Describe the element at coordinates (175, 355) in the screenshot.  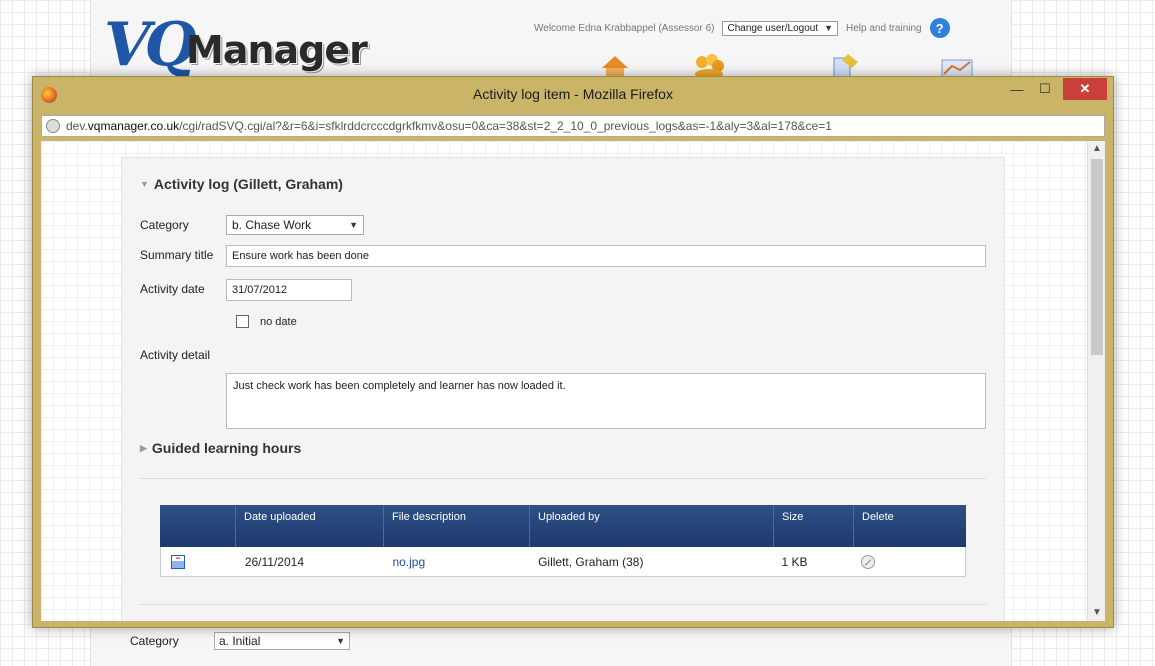
I see `activity-detail-label: Activity detail` at that location.